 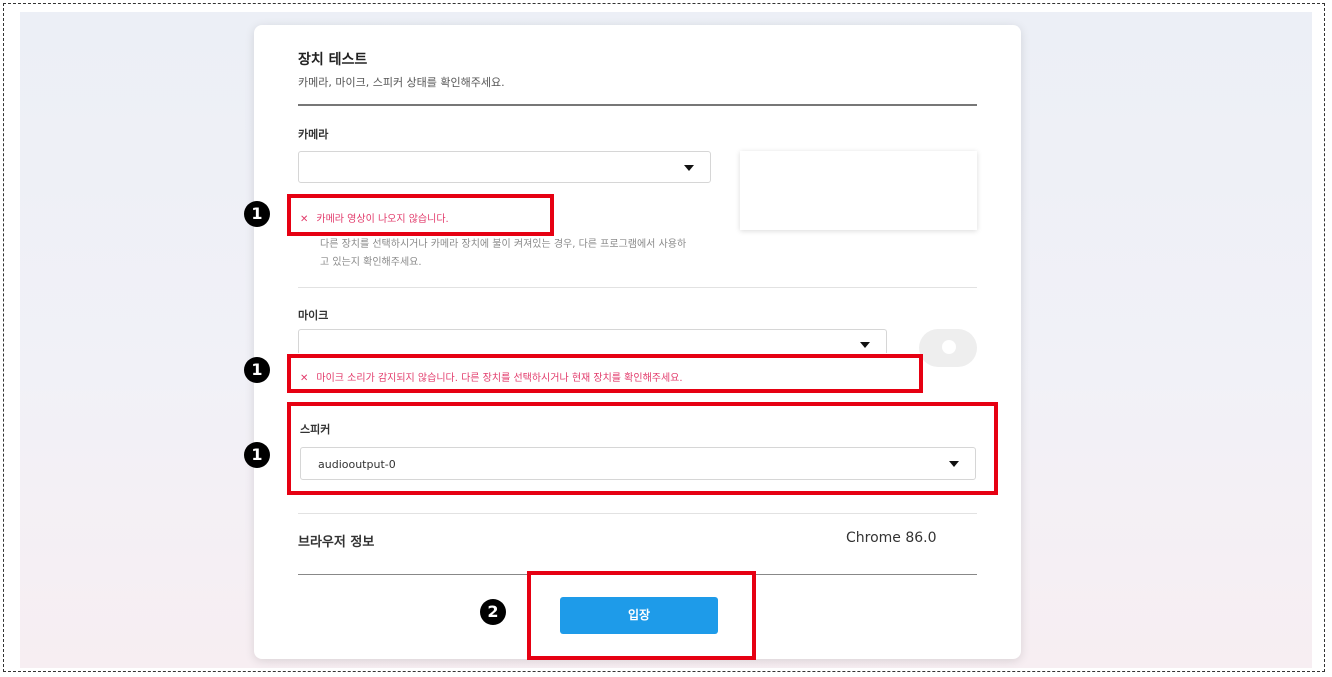 I want to click on camera-label: 카메라, so click(x=313, y=134).